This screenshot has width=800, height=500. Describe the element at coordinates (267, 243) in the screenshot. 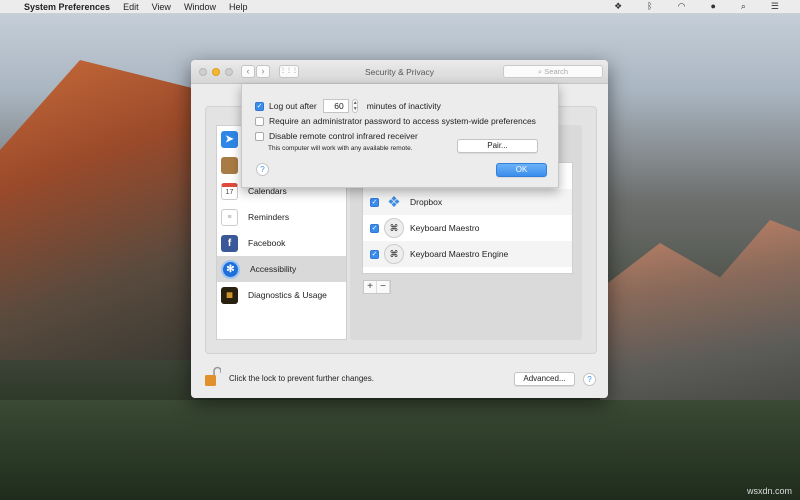

I see `sidebar-item-label: Facebook` at that location.